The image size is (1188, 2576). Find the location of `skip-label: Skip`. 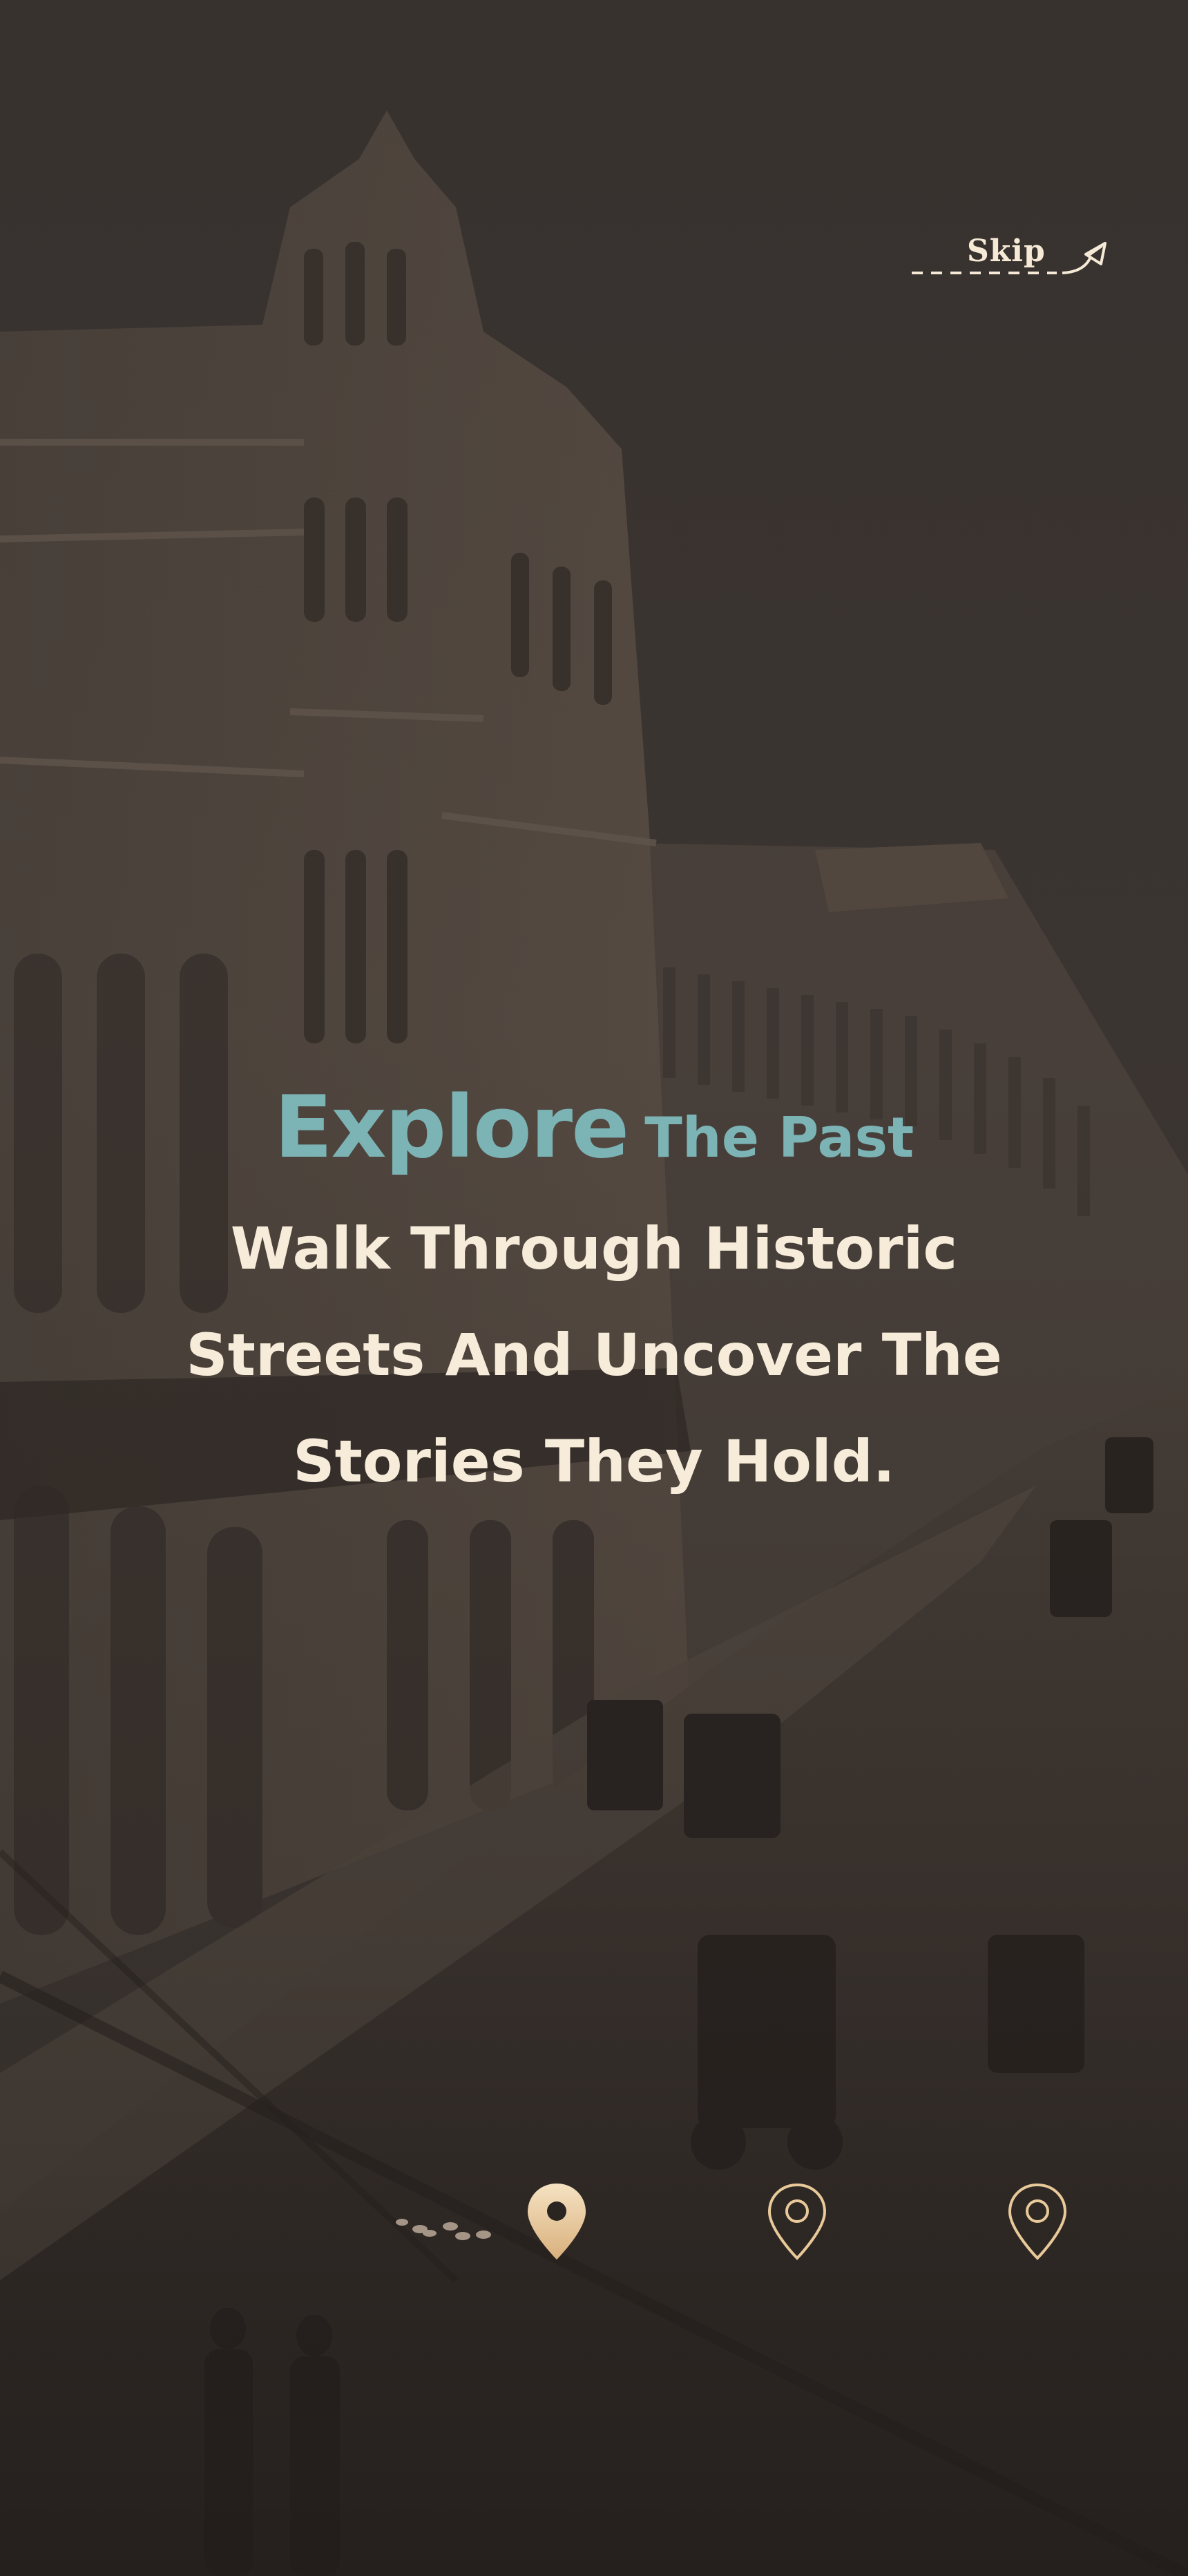

skip-label: Skip is located at coordinates (1007, 251).